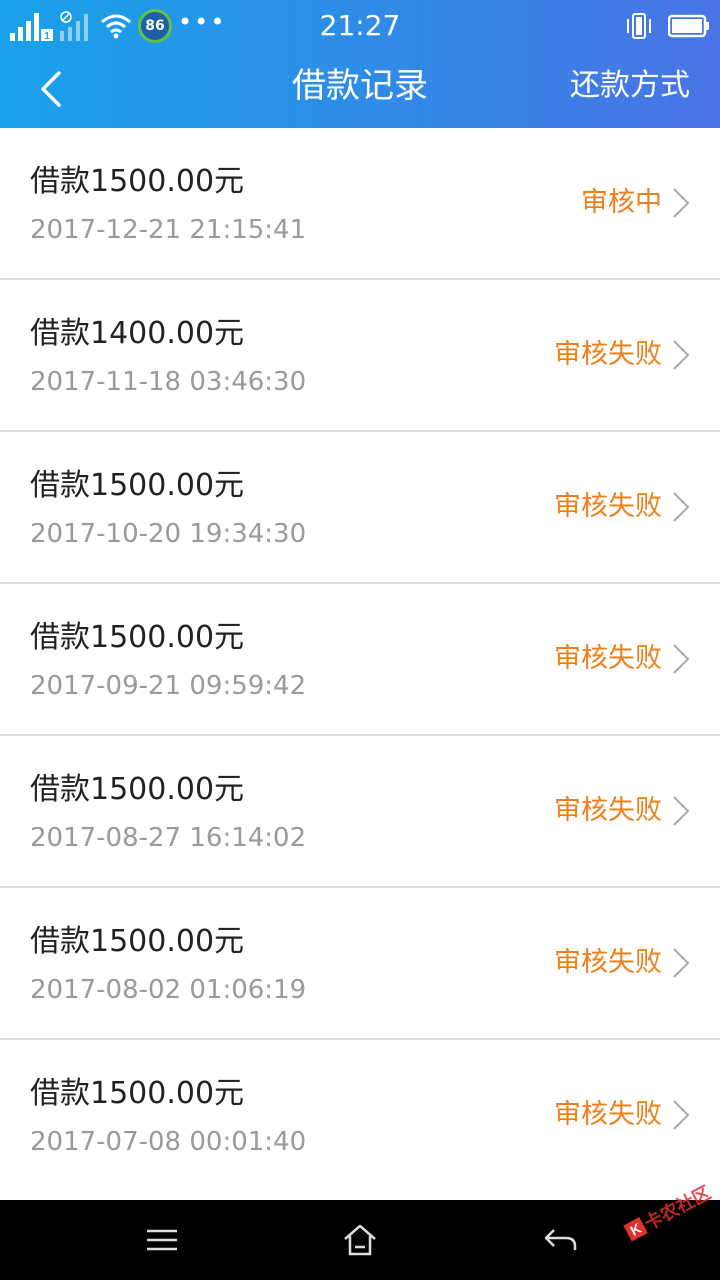 The height and width of the screenshot is (1280, 720). I want to click on menu-icon, so click(162, 1240).